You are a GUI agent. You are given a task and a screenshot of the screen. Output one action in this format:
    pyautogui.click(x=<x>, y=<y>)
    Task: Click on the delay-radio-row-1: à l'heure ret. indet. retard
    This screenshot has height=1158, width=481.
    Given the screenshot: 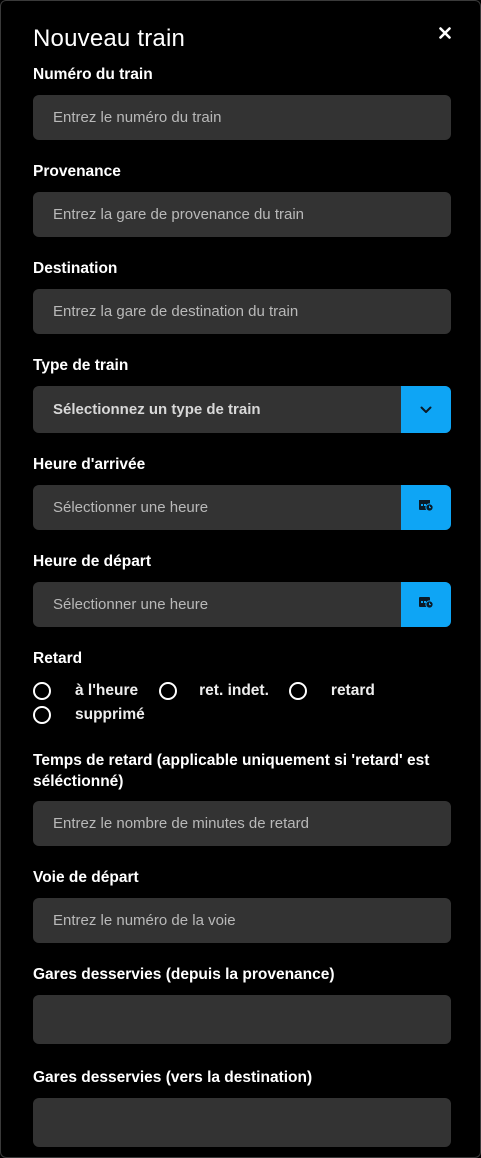 What is the action you would take?
    pyautogui.click(x=204, y=691)
    